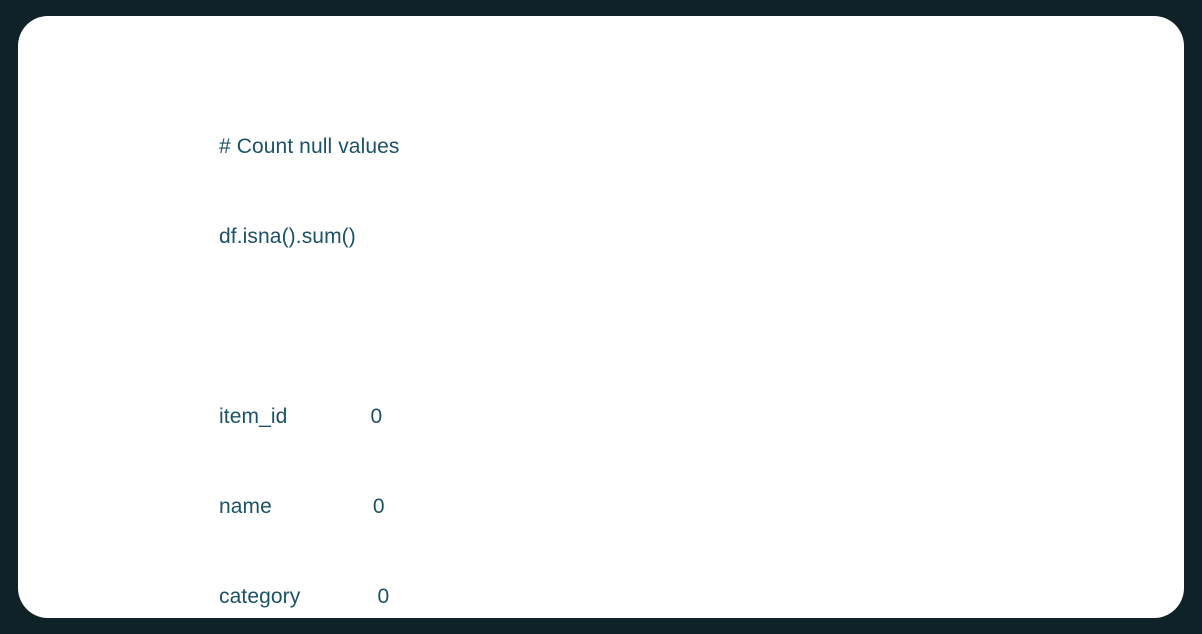 This screenshot has width=1202, height=634. What do you see at coordinates (287, 236) in the screenshot?
I see `code-line: df.isna().sum()` at bounding box center [287, 236].